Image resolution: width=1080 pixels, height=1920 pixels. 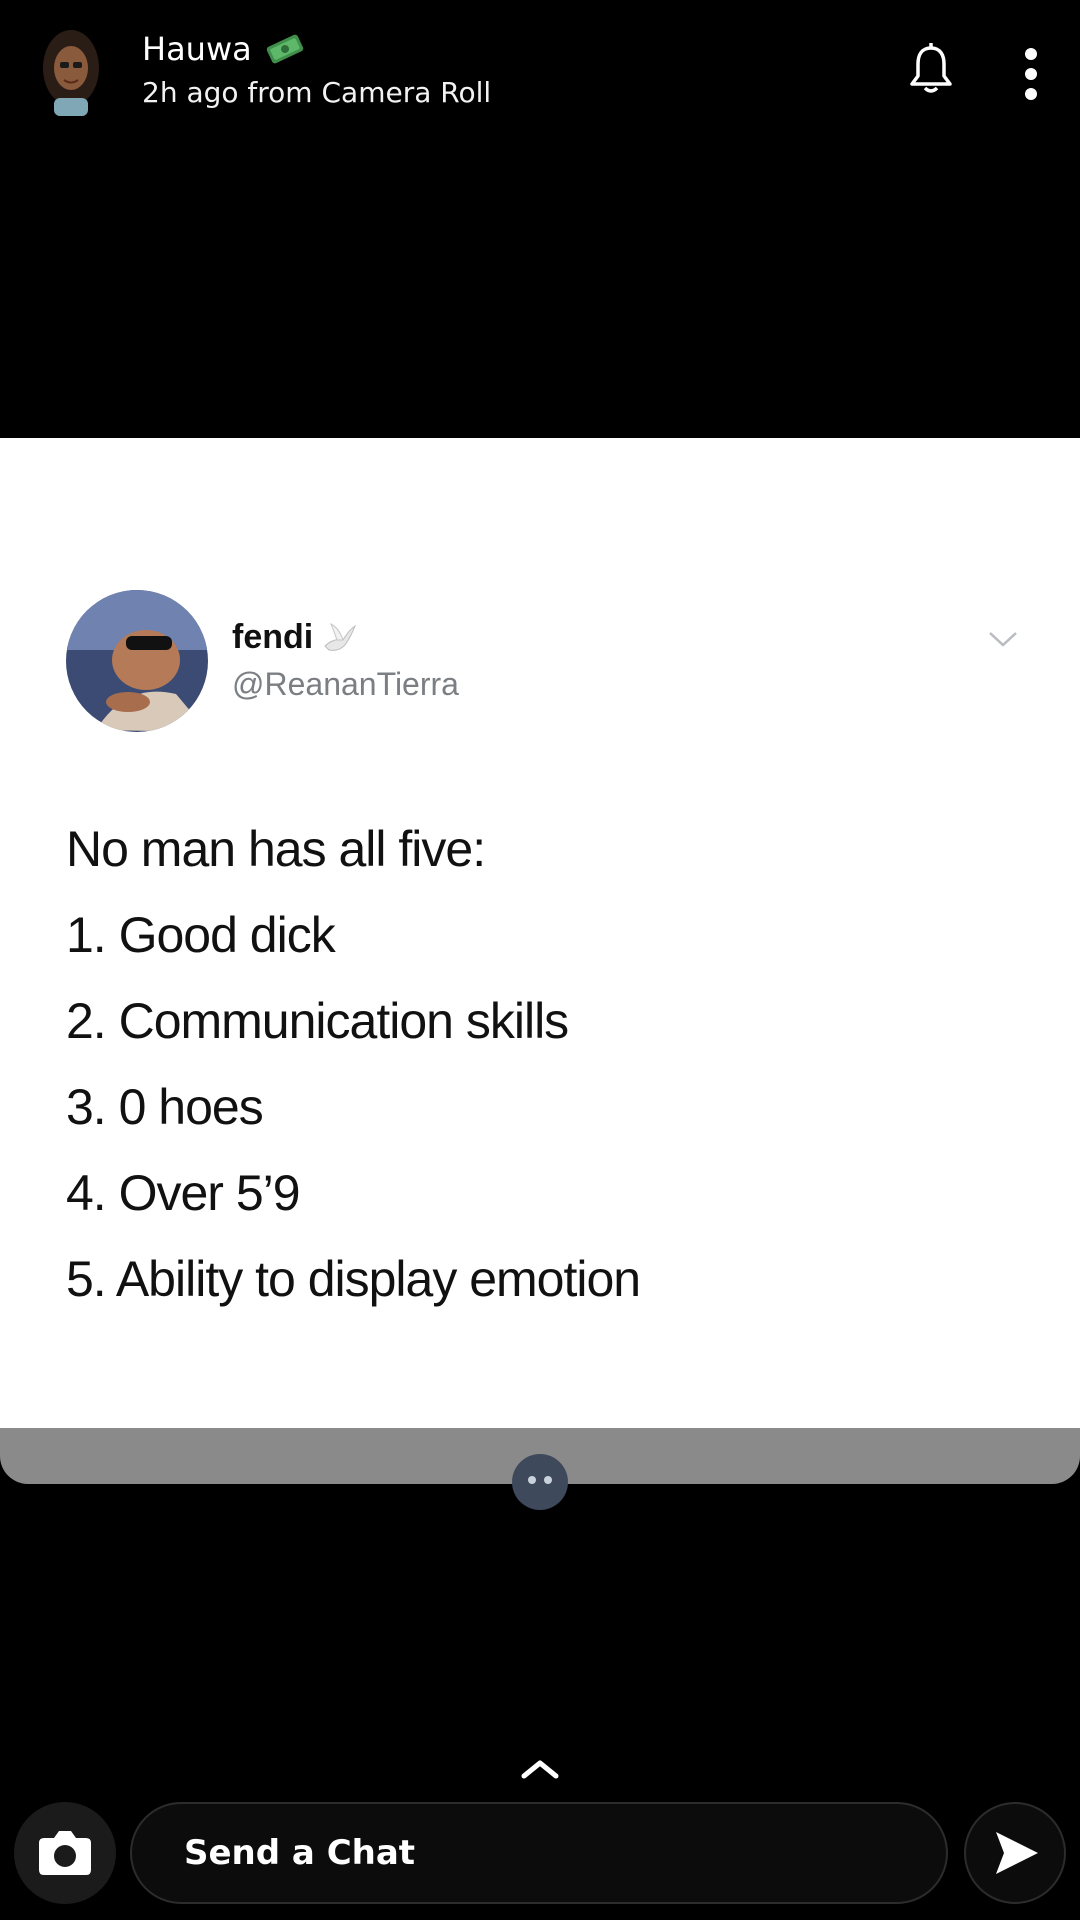 What do you see at coordinates (540, 1769) in the screenshot?
I see `chevron-up-icon` at bounding box center [540, 1769].